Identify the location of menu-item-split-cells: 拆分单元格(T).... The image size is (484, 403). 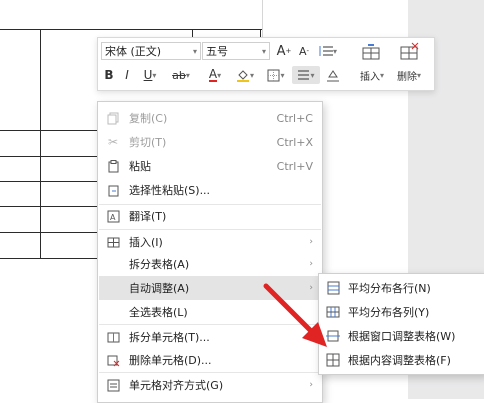
(210, 337).